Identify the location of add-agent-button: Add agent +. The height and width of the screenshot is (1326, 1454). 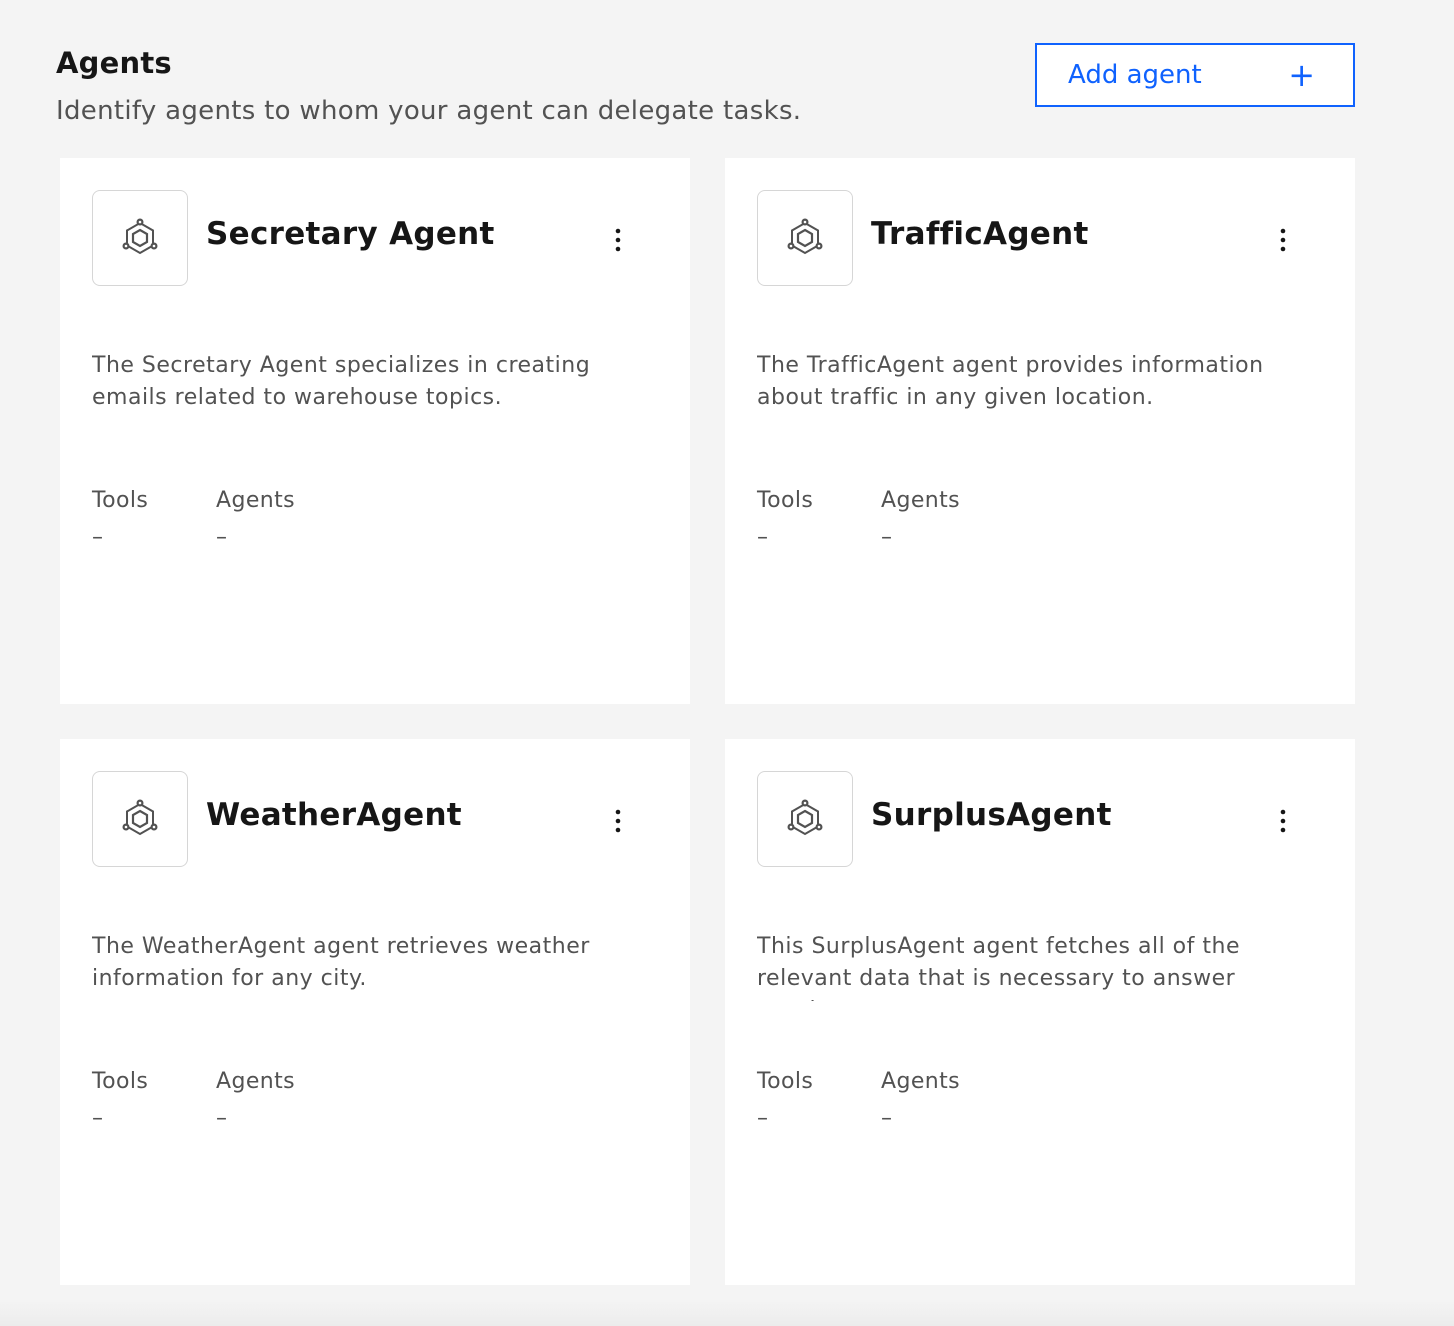
(1195, 75).